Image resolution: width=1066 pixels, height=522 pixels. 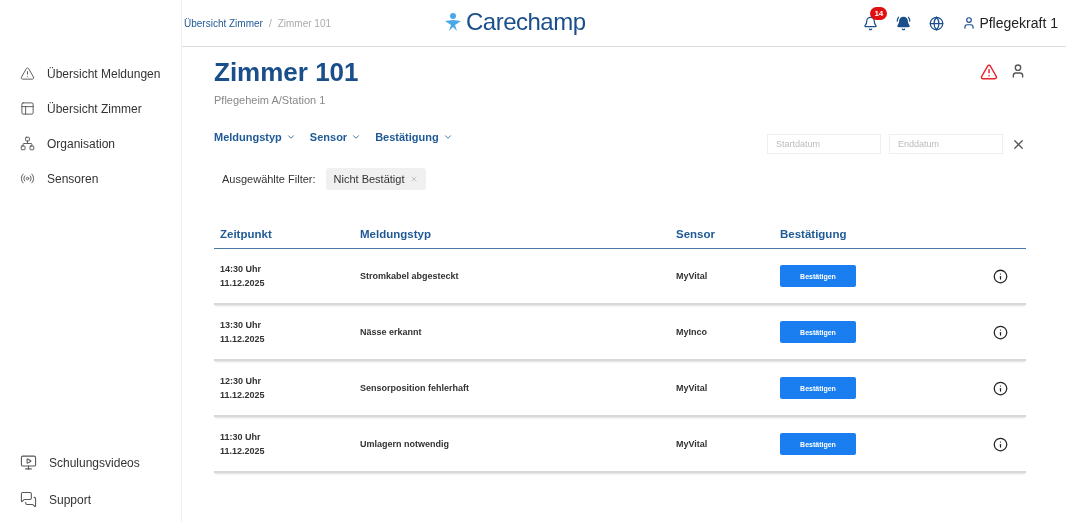 What do you see at coordinates (27, 108) in the screenshot?
I see `window-icon` at bounding box center [27, 108].